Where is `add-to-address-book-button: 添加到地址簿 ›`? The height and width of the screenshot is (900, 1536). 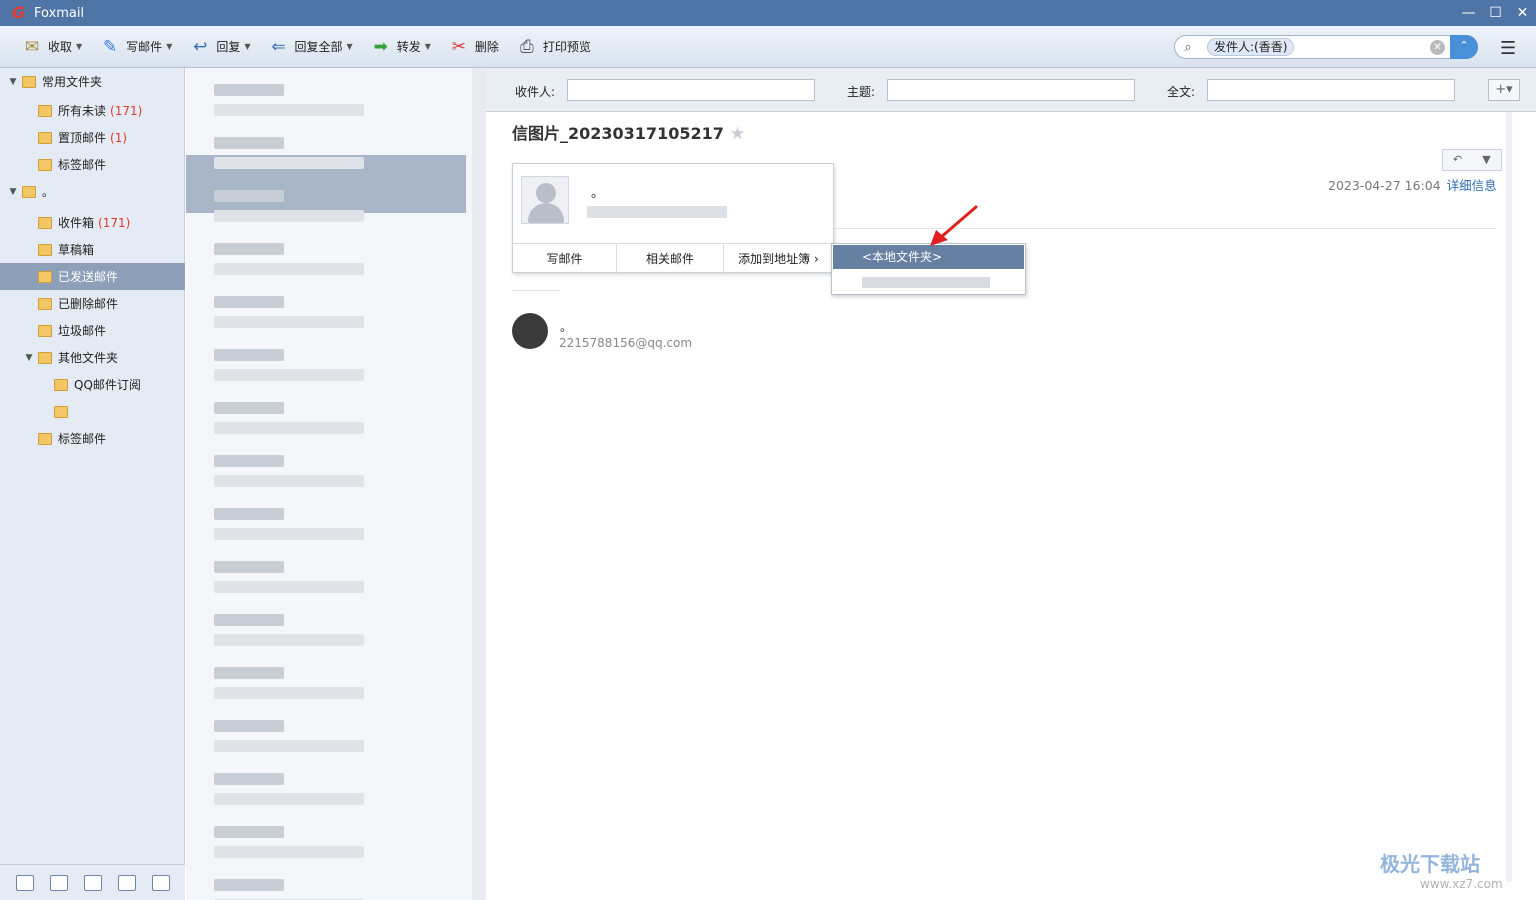
add-to-address-book-button: 添加到地址簿 › is located at coordinates (778, 259).